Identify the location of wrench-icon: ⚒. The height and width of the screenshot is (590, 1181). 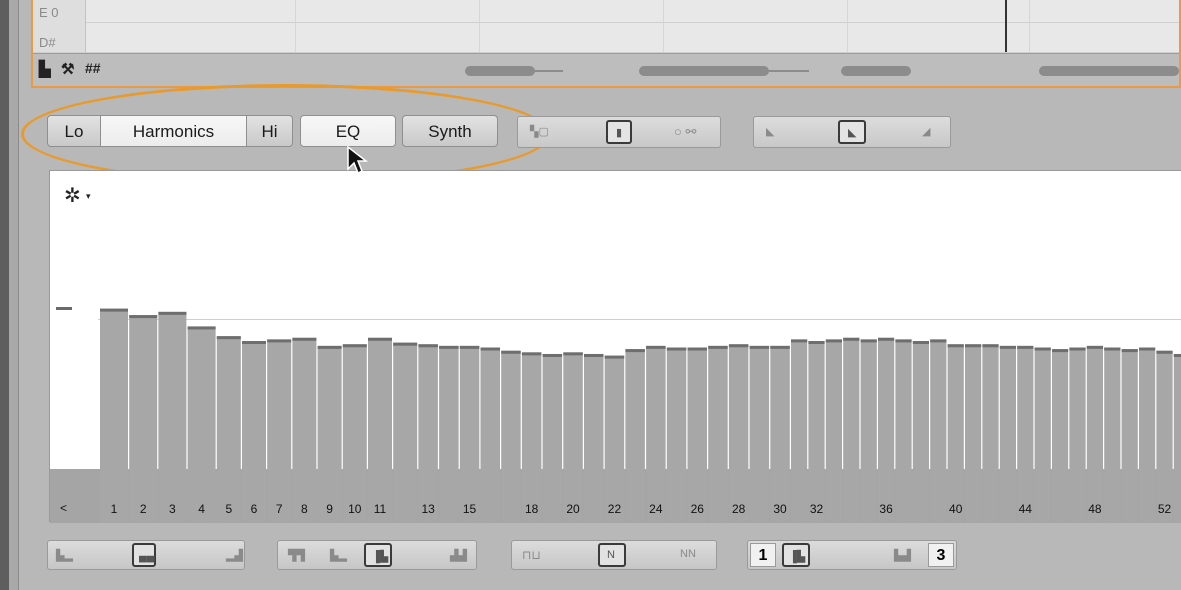
(67, 69).